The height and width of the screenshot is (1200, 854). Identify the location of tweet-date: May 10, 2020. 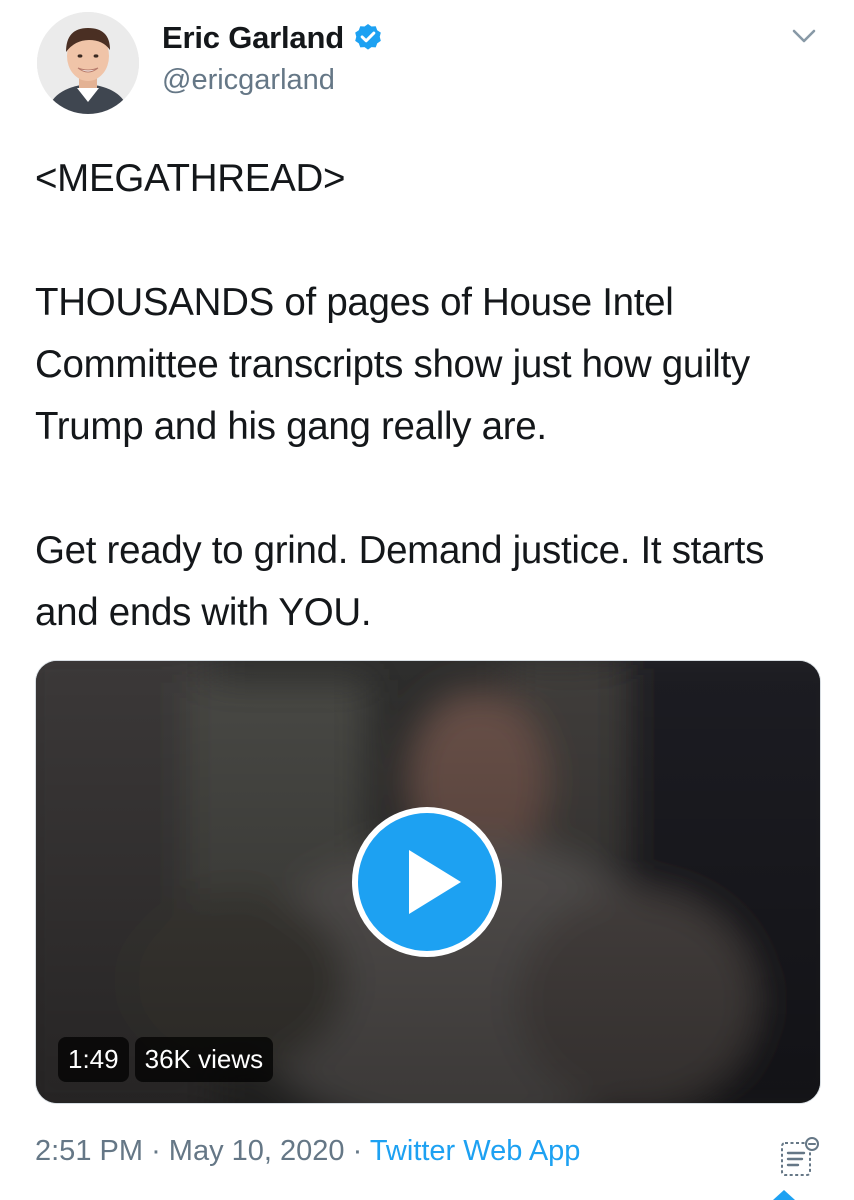
(257, 1151).